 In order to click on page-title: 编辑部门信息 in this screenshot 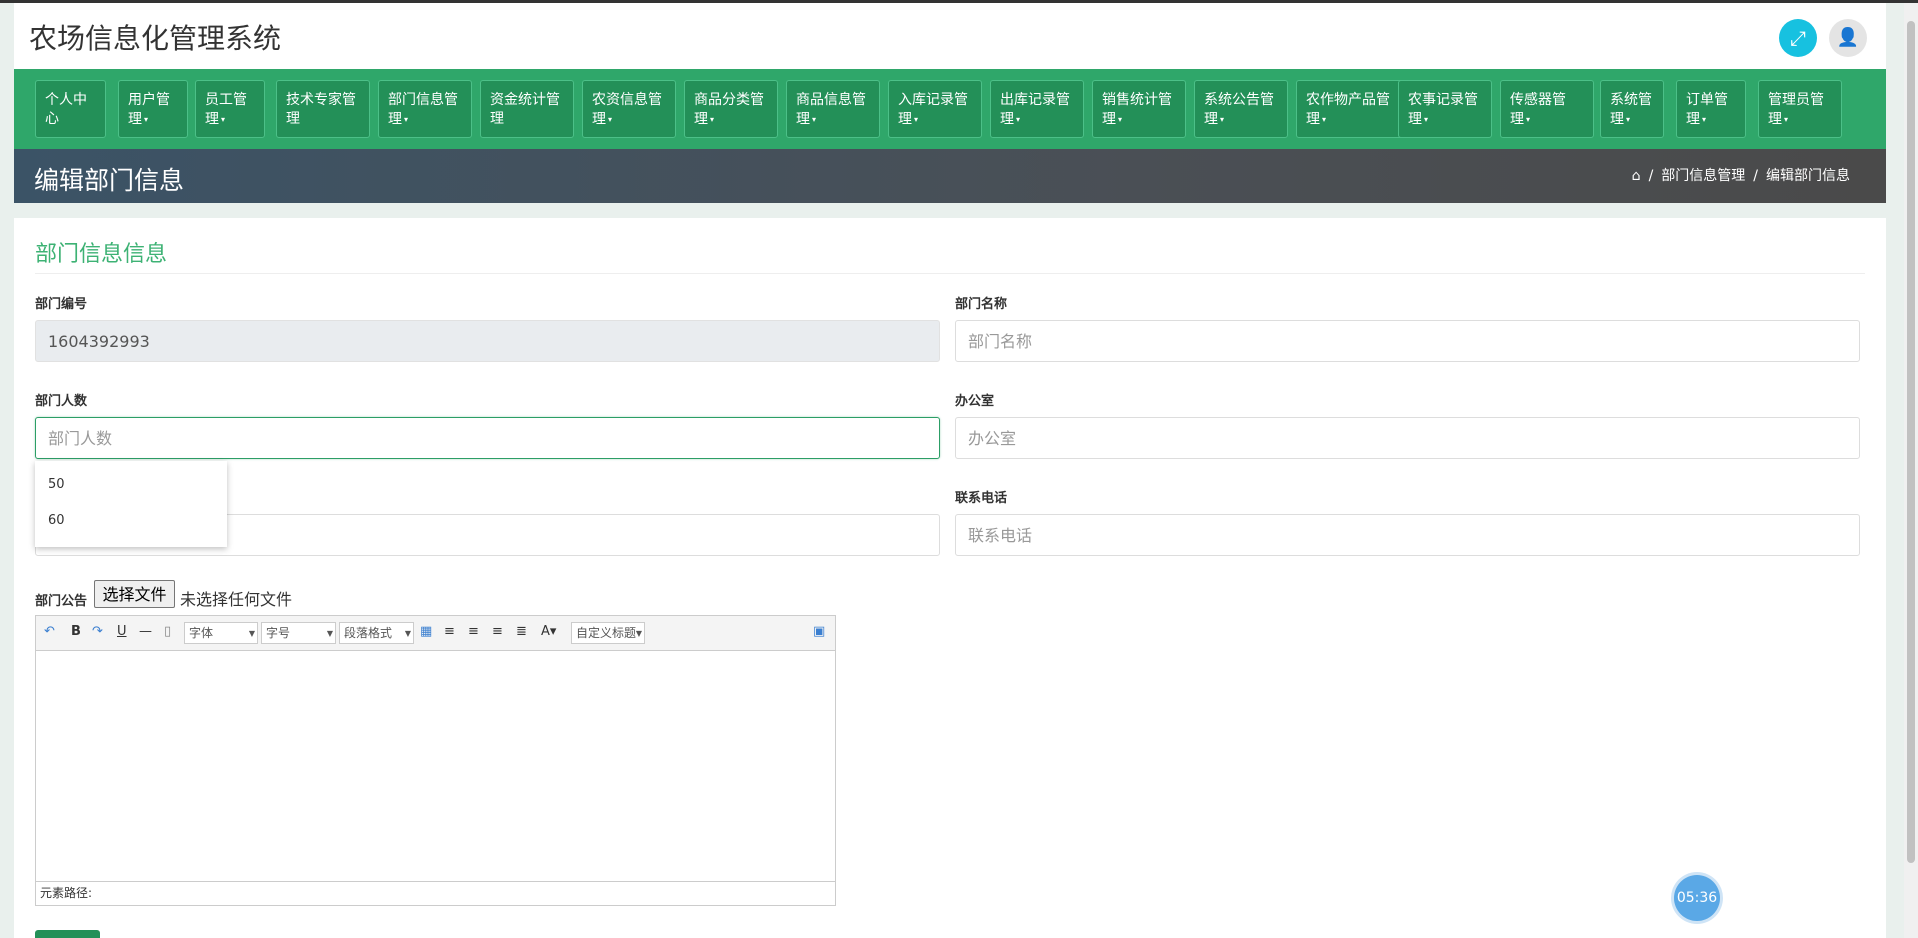, I will do `click(109, 180)`.